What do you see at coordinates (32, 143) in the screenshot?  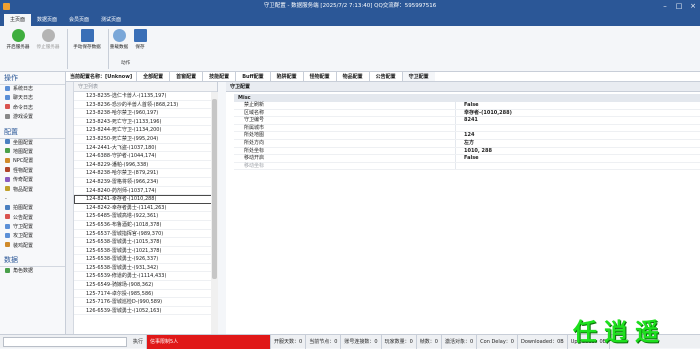 I see `sidebar-item-config: 坐图配置` at bounding box center [32, 143].